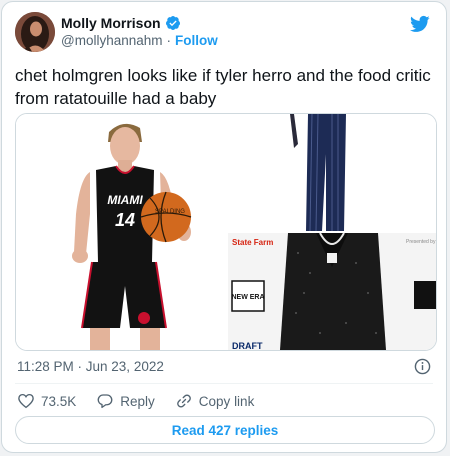 The height and width of the screenshot is (456, 450). What do you see at coordinates (226, 401) in the screenshot?
I see `copy-link-label: Copy link` at bounding box center [226, 401].